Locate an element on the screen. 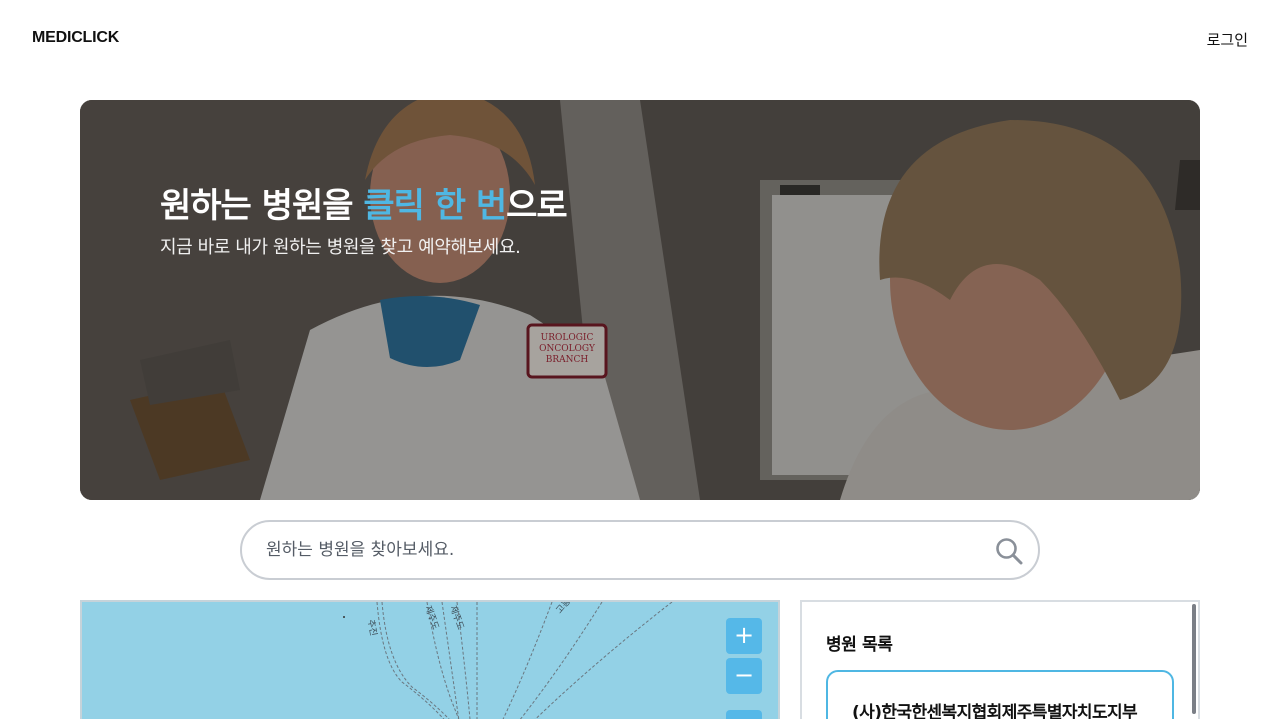  login-link: 로그인 is located at coordinates (1227, 39).